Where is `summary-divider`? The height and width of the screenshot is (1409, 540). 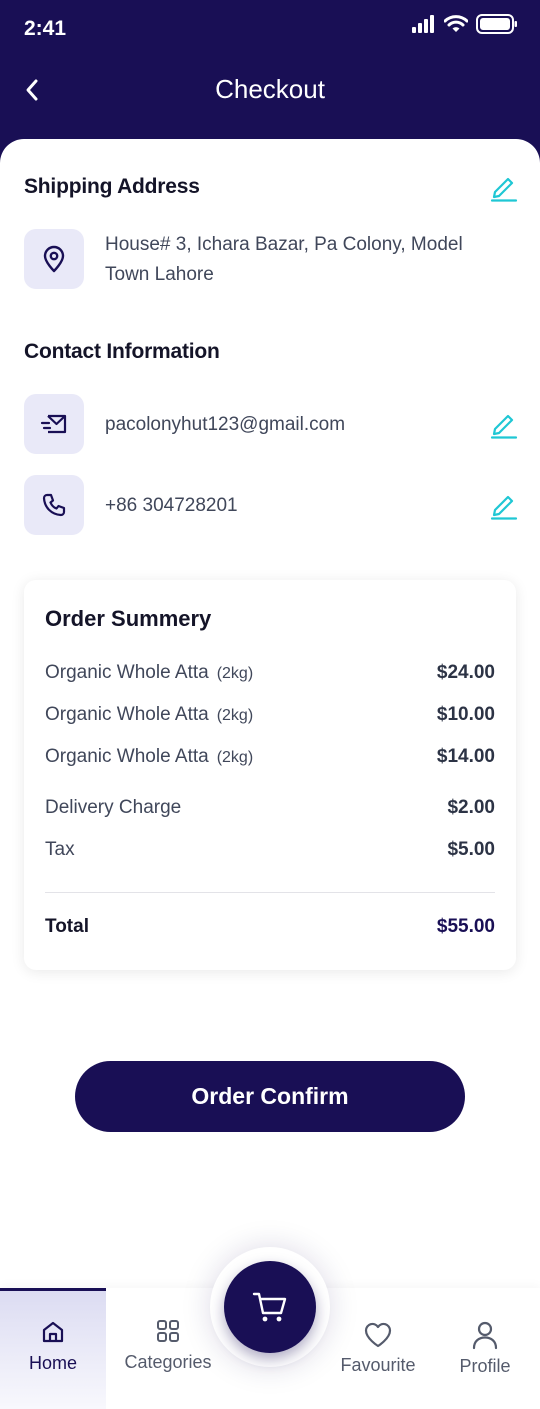 summary-divider is located at coordinates (270, 892).